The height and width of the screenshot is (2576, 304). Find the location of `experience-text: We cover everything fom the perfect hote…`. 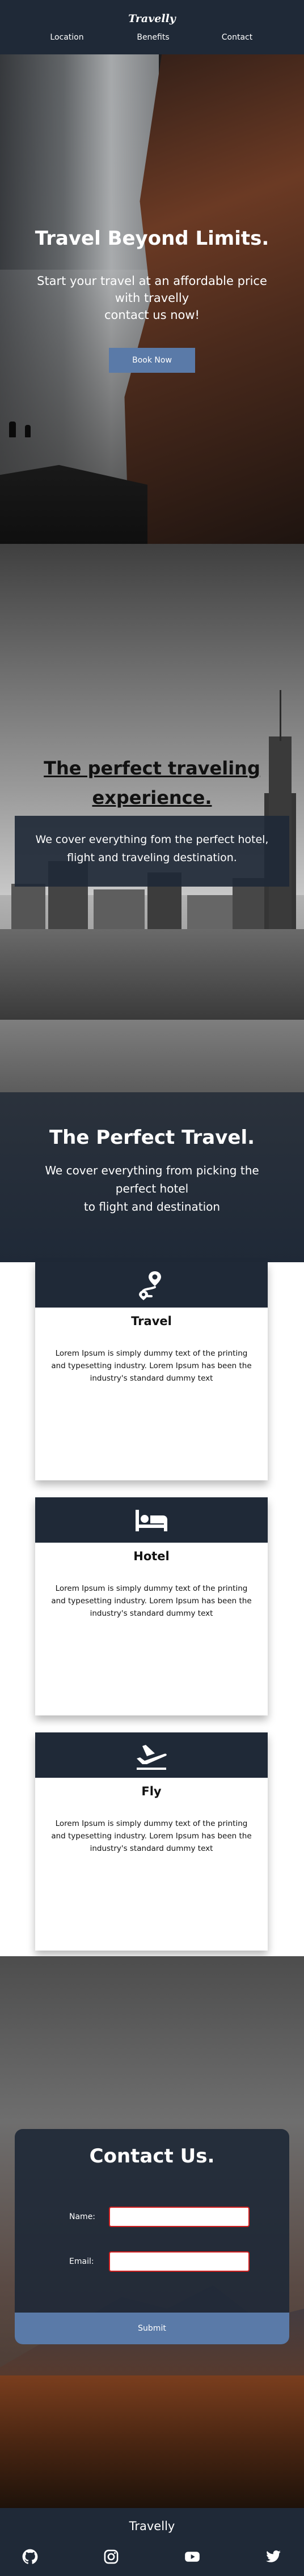

experience-text: We cover everything fom the perfect hote… is located at coordinates (152, 849).